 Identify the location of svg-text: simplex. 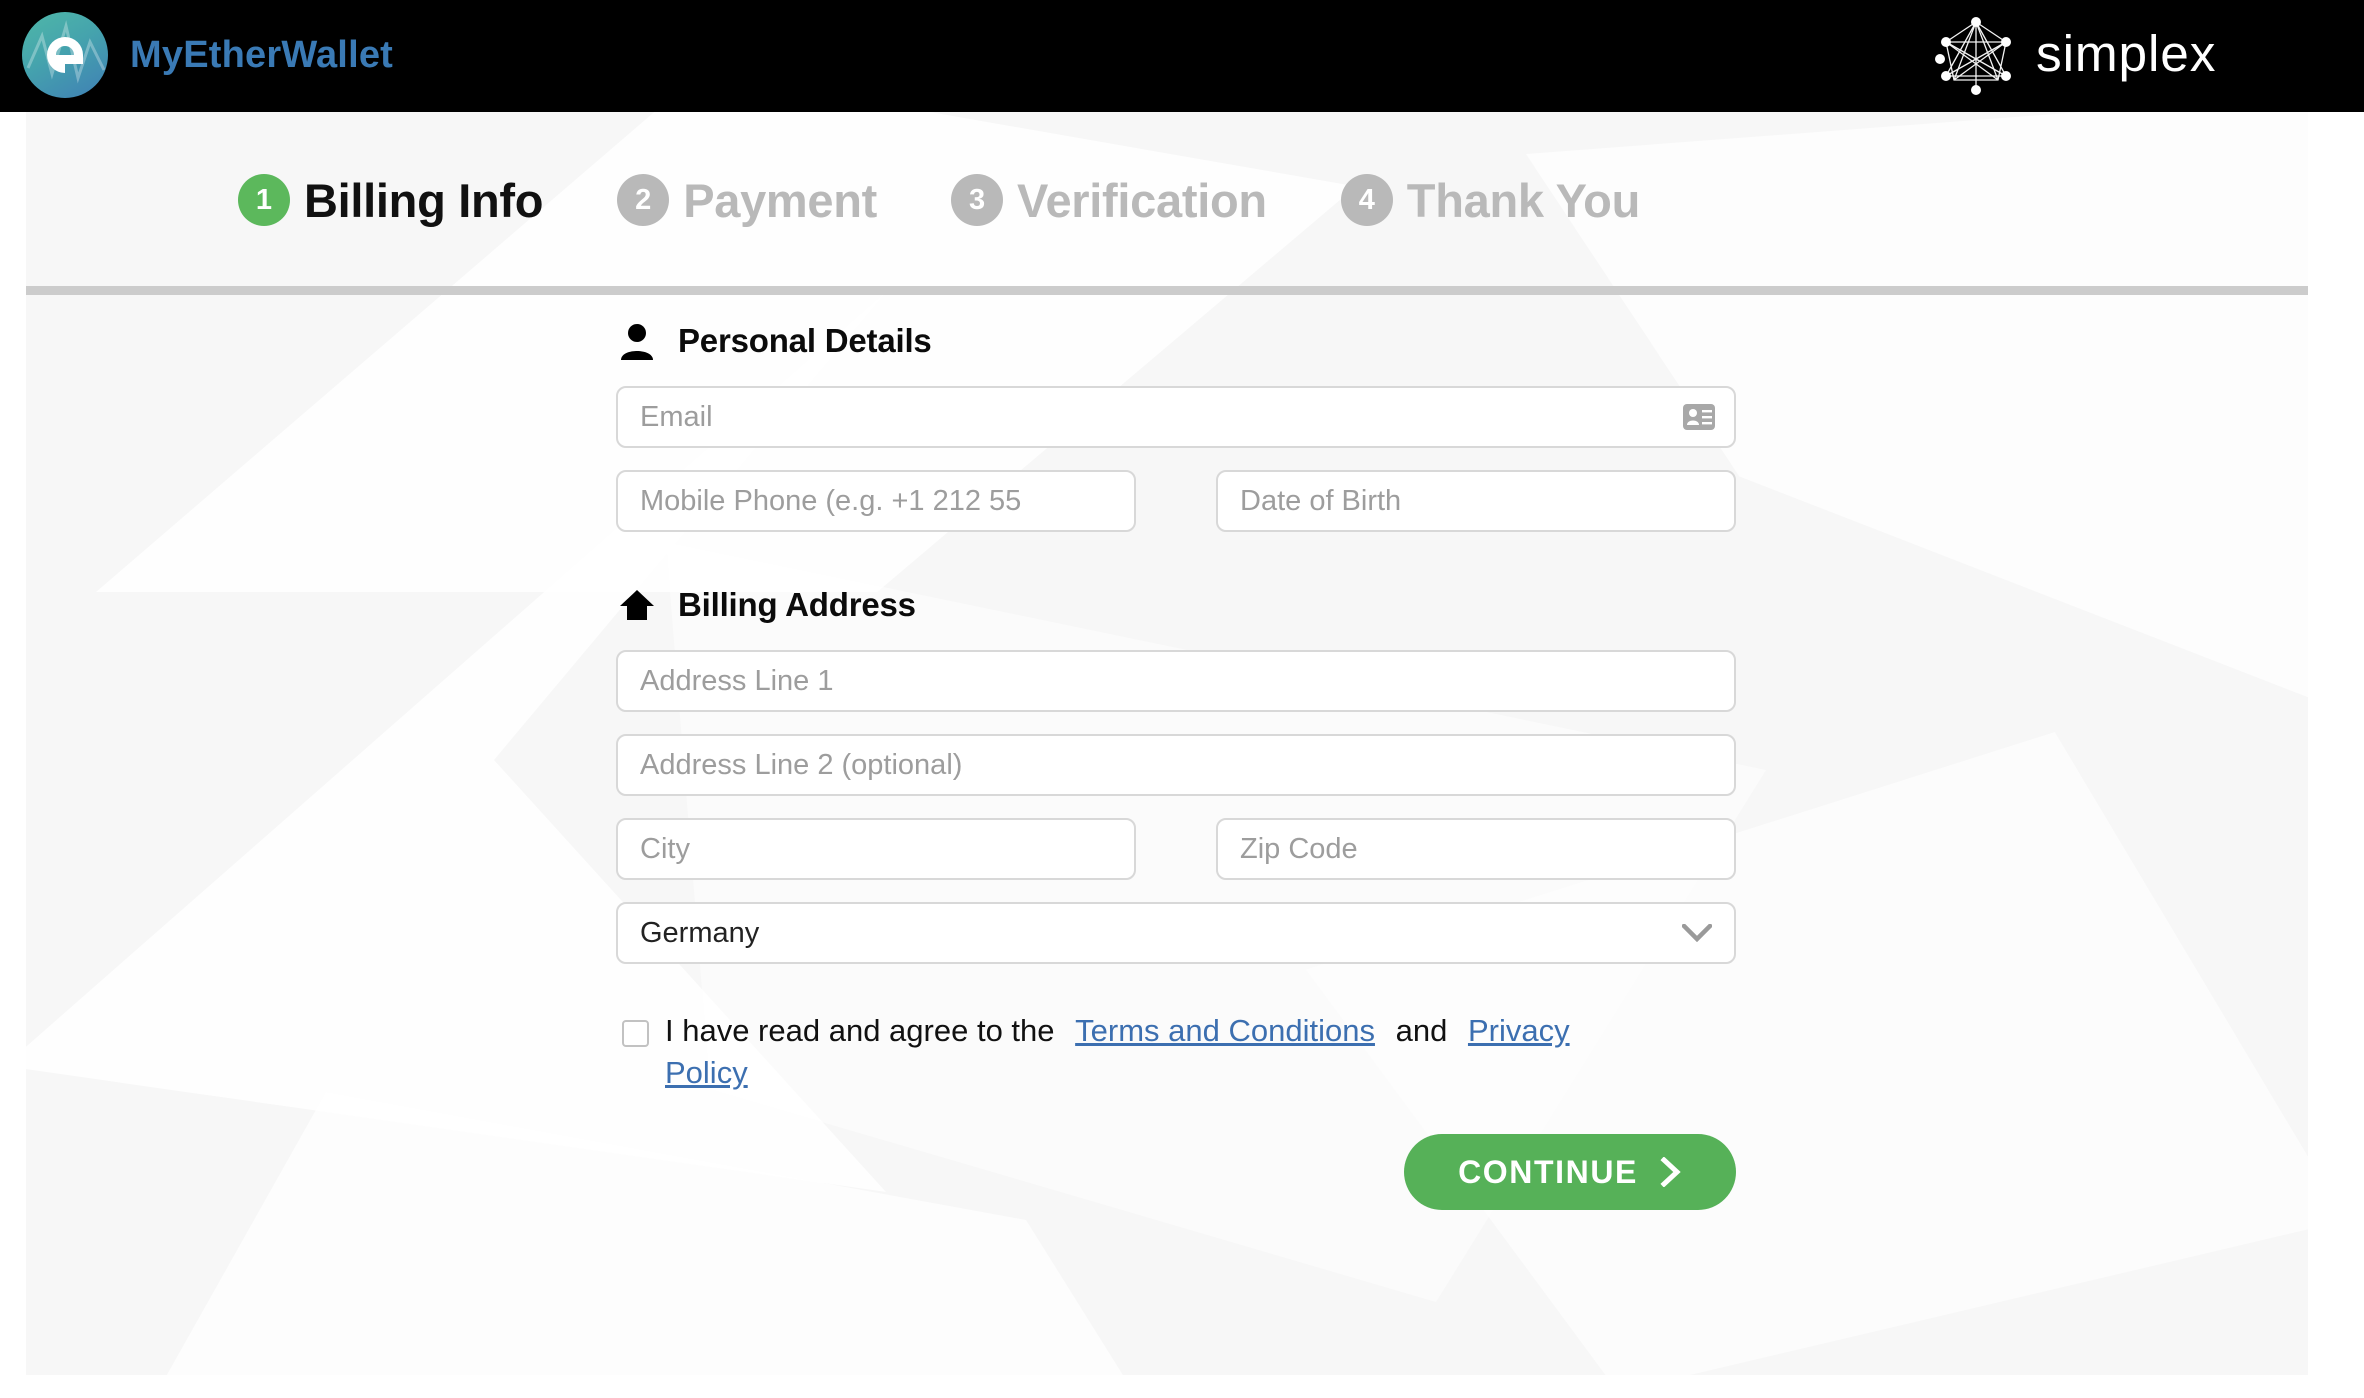
(2126, 53).